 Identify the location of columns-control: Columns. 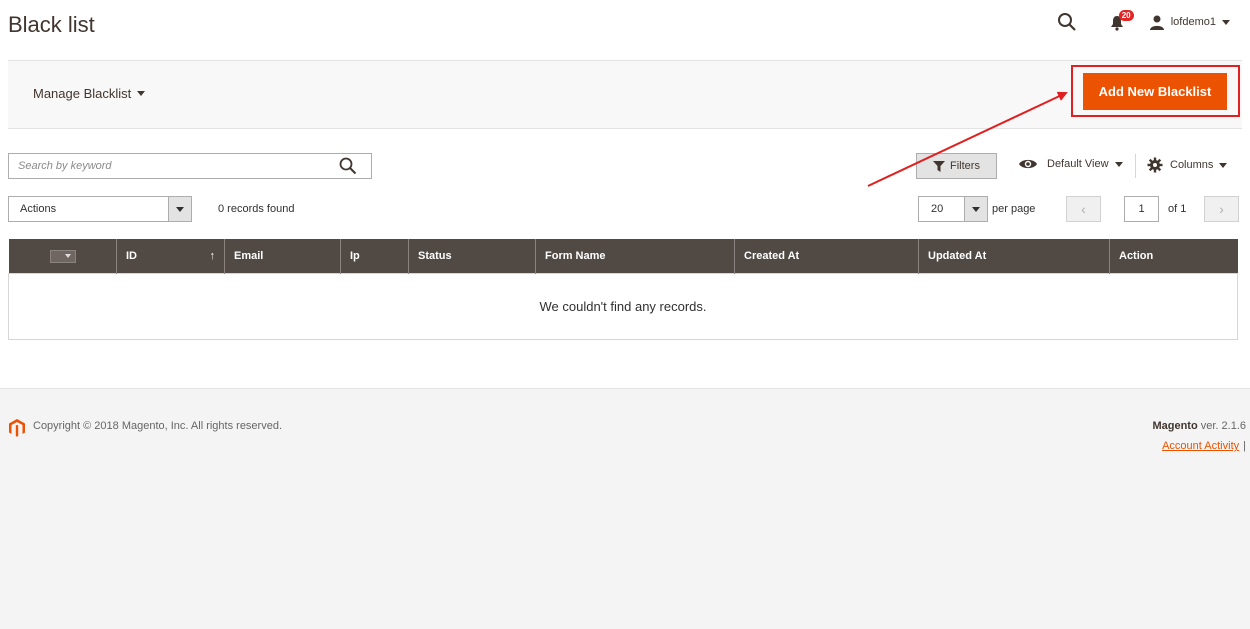
(1187, 165).